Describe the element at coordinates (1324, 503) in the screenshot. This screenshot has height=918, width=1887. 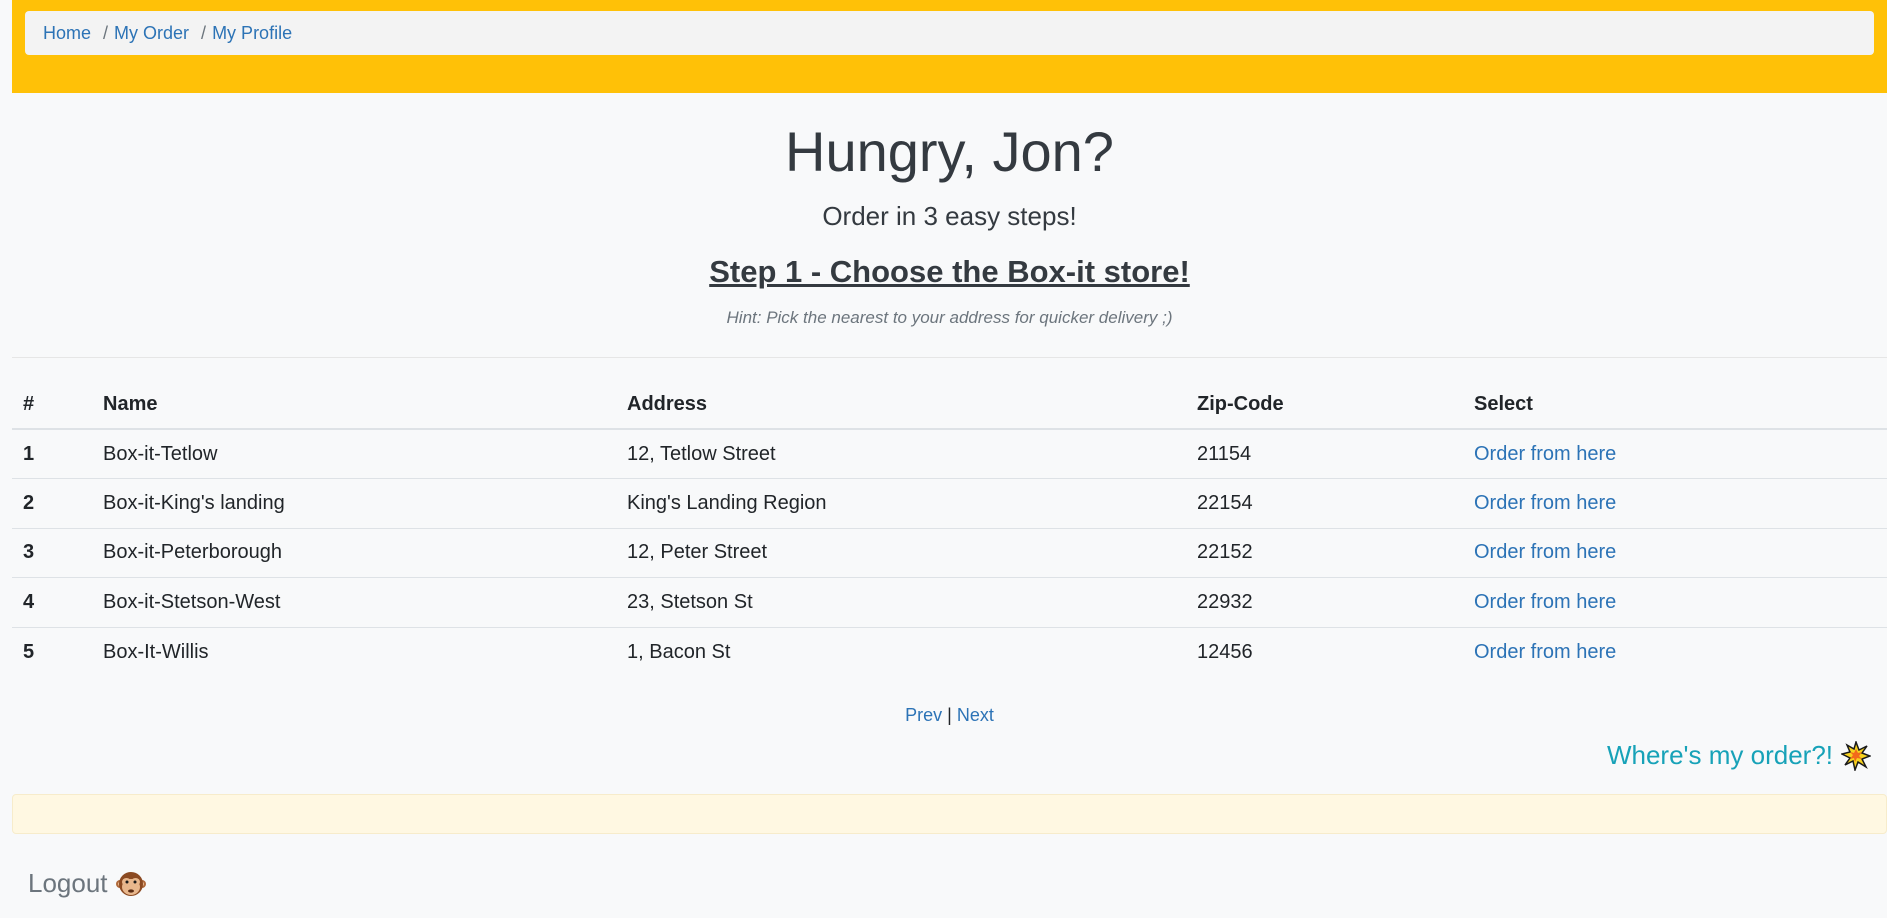
I see `store-zip-code: 22154` at that location.